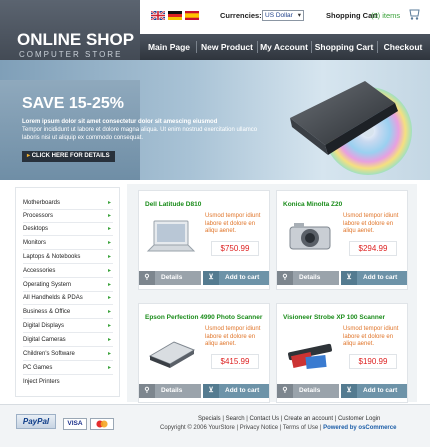 This screenshot has width=430, height=447. I want to click on category-item: Laptops & Notebooks ▸, so click(68, 257).